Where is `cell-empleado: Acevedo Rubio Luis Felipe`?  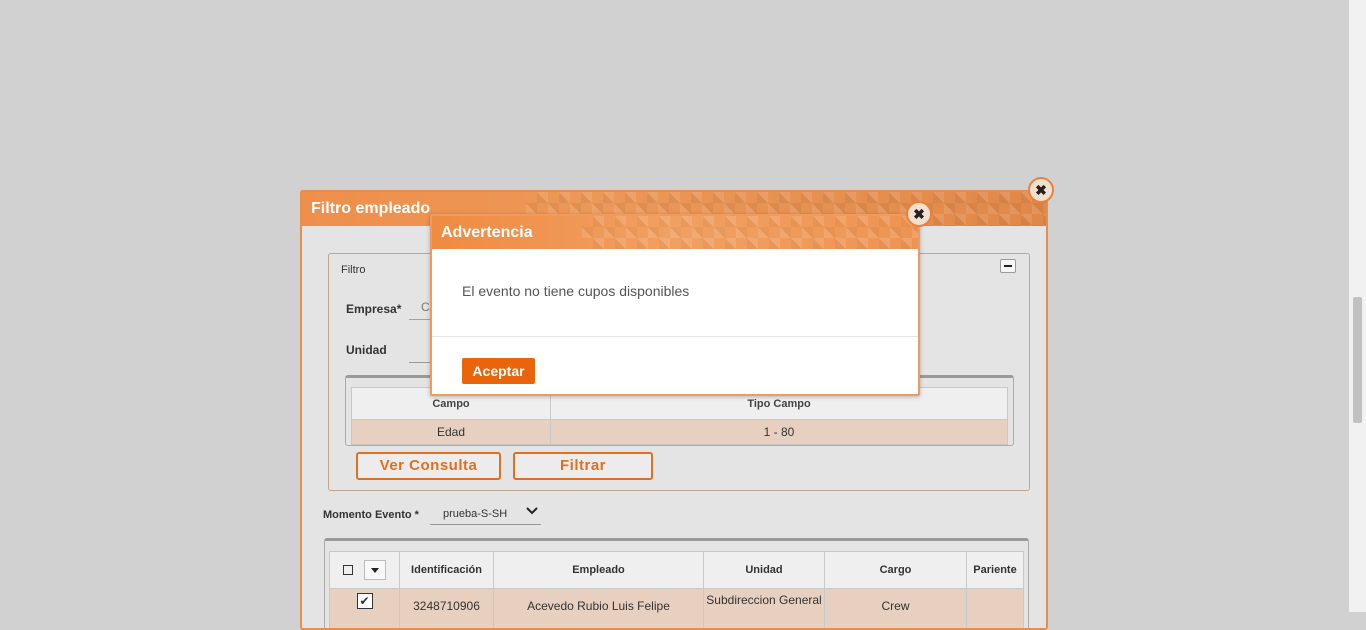
cell-empleado: Acevedo Rubio Luis Felipe is located at coordinates (599, 609).